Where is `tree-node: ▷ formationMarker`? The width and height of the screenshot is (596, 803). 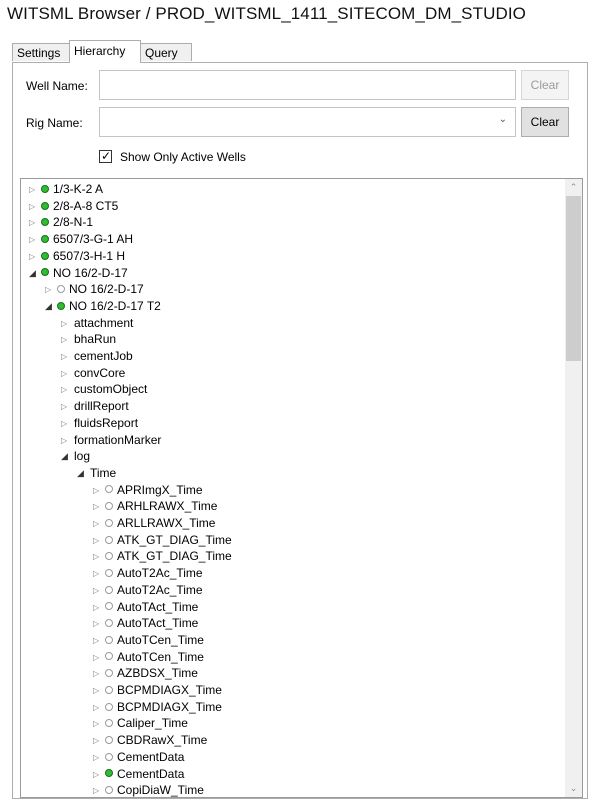 tree-node: ▷ formationMarker is located at coordinates (111, 440).